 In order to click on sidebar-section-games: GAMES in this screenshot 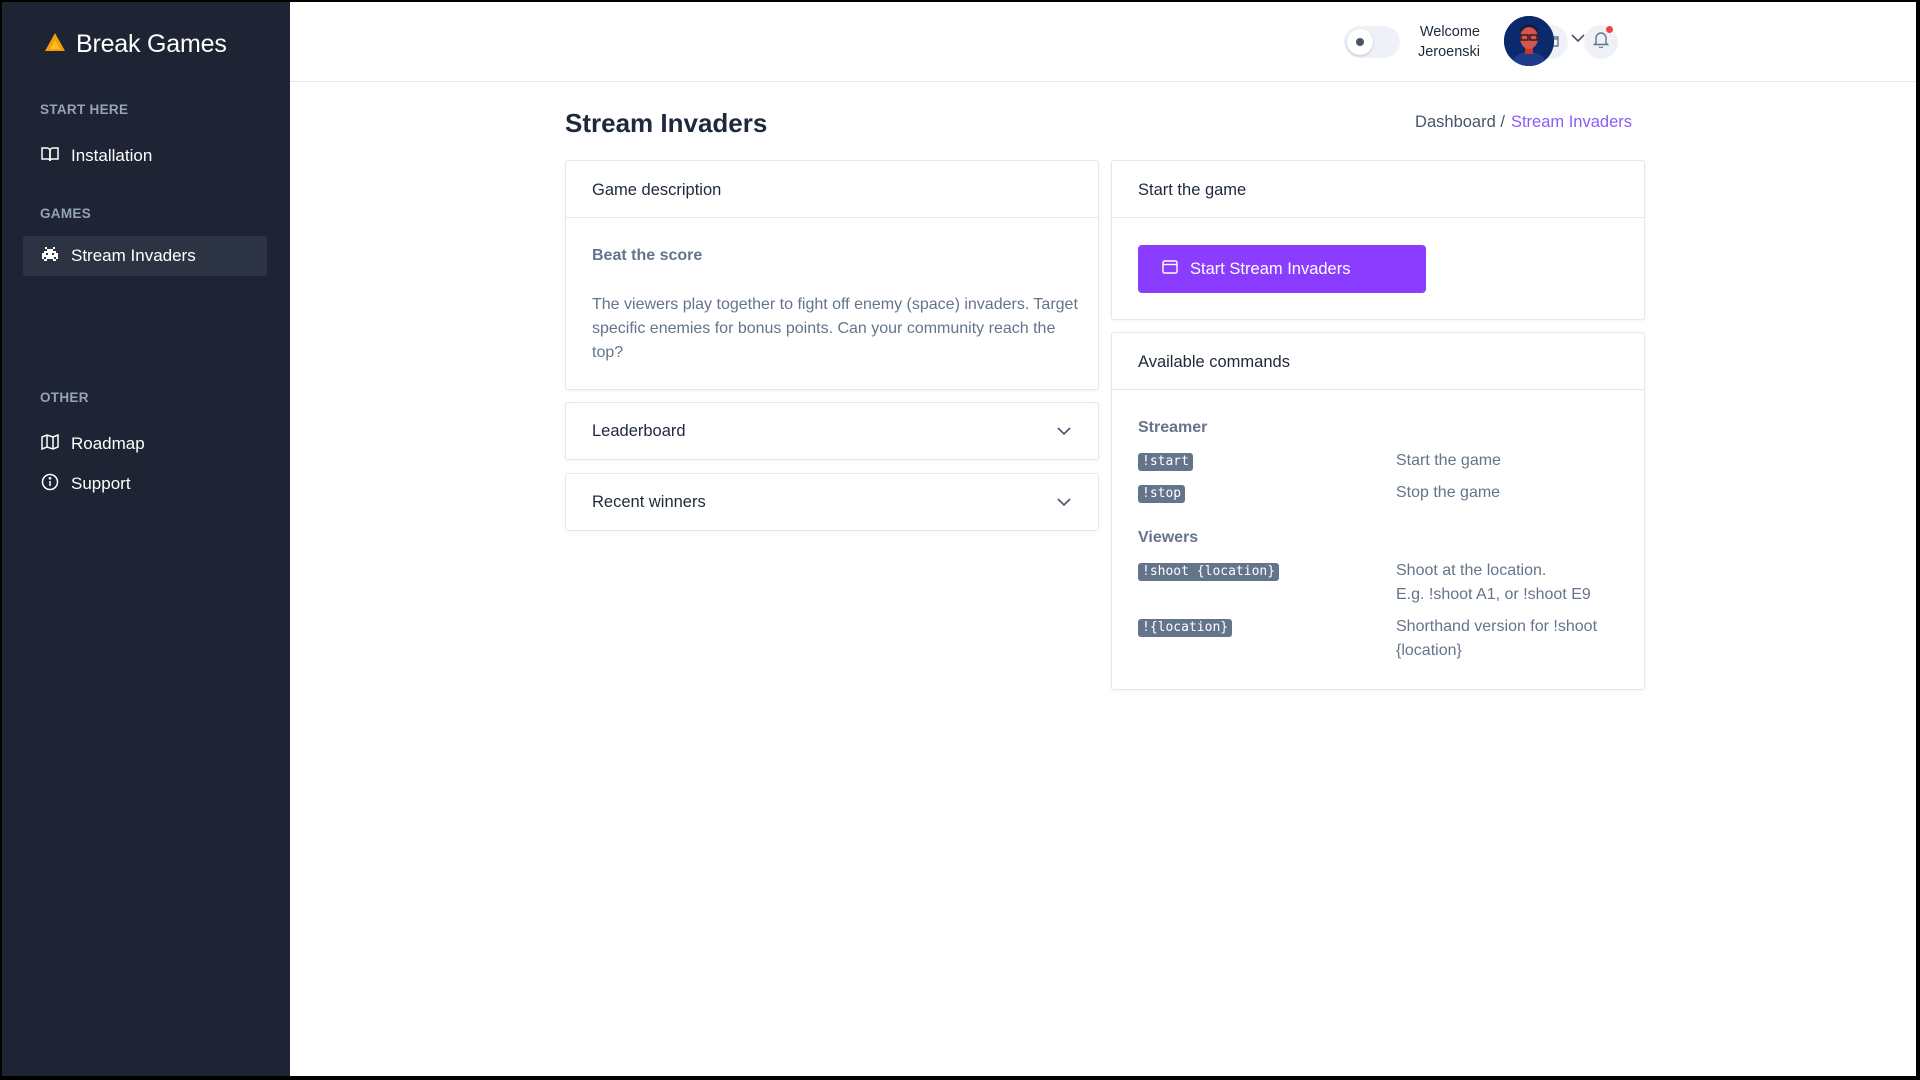, I will do `click(66, 213)`.